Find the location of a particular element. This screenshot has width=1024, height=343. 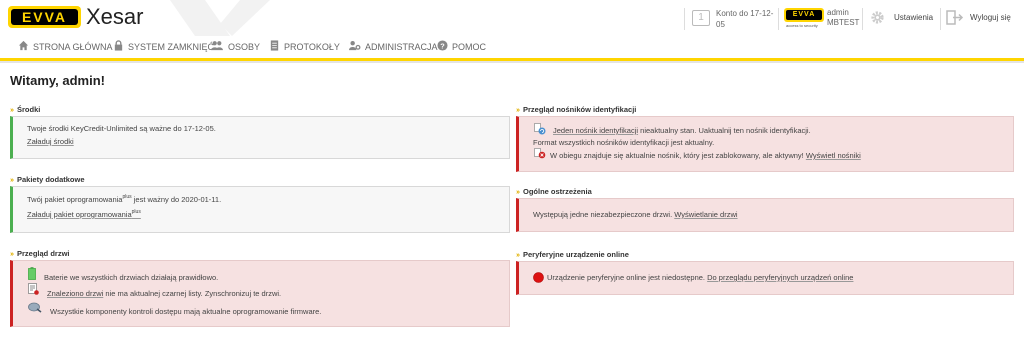

offline-status-icon is located at coordinates (538, 277).